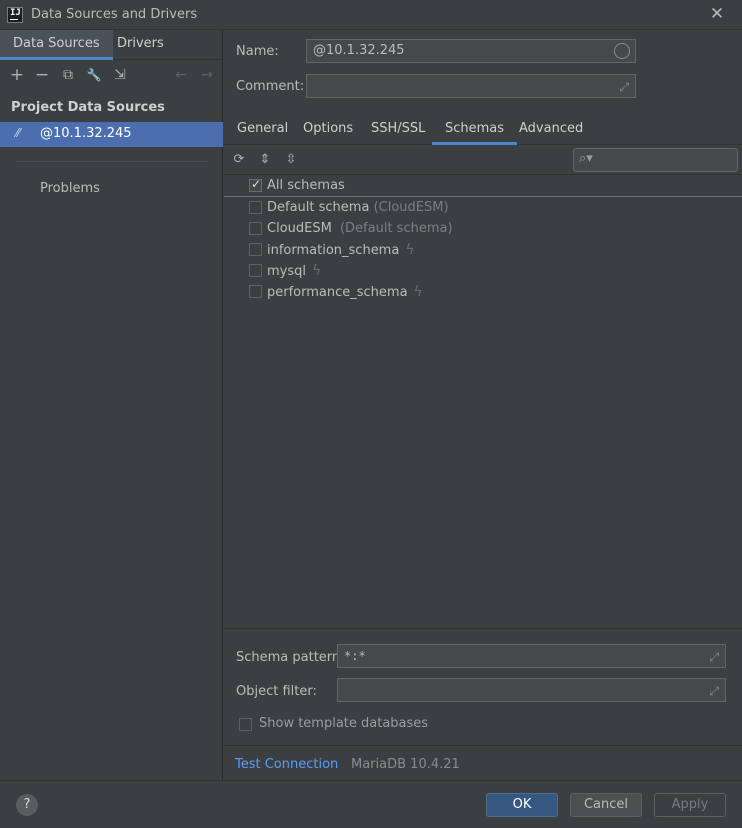 Image resolution: width=742 pixels, height=828 pixels. What do you see at coordinates (328, 129) in the screenshot?
I see `tab-options: Options` at bounding box center [328, 129].